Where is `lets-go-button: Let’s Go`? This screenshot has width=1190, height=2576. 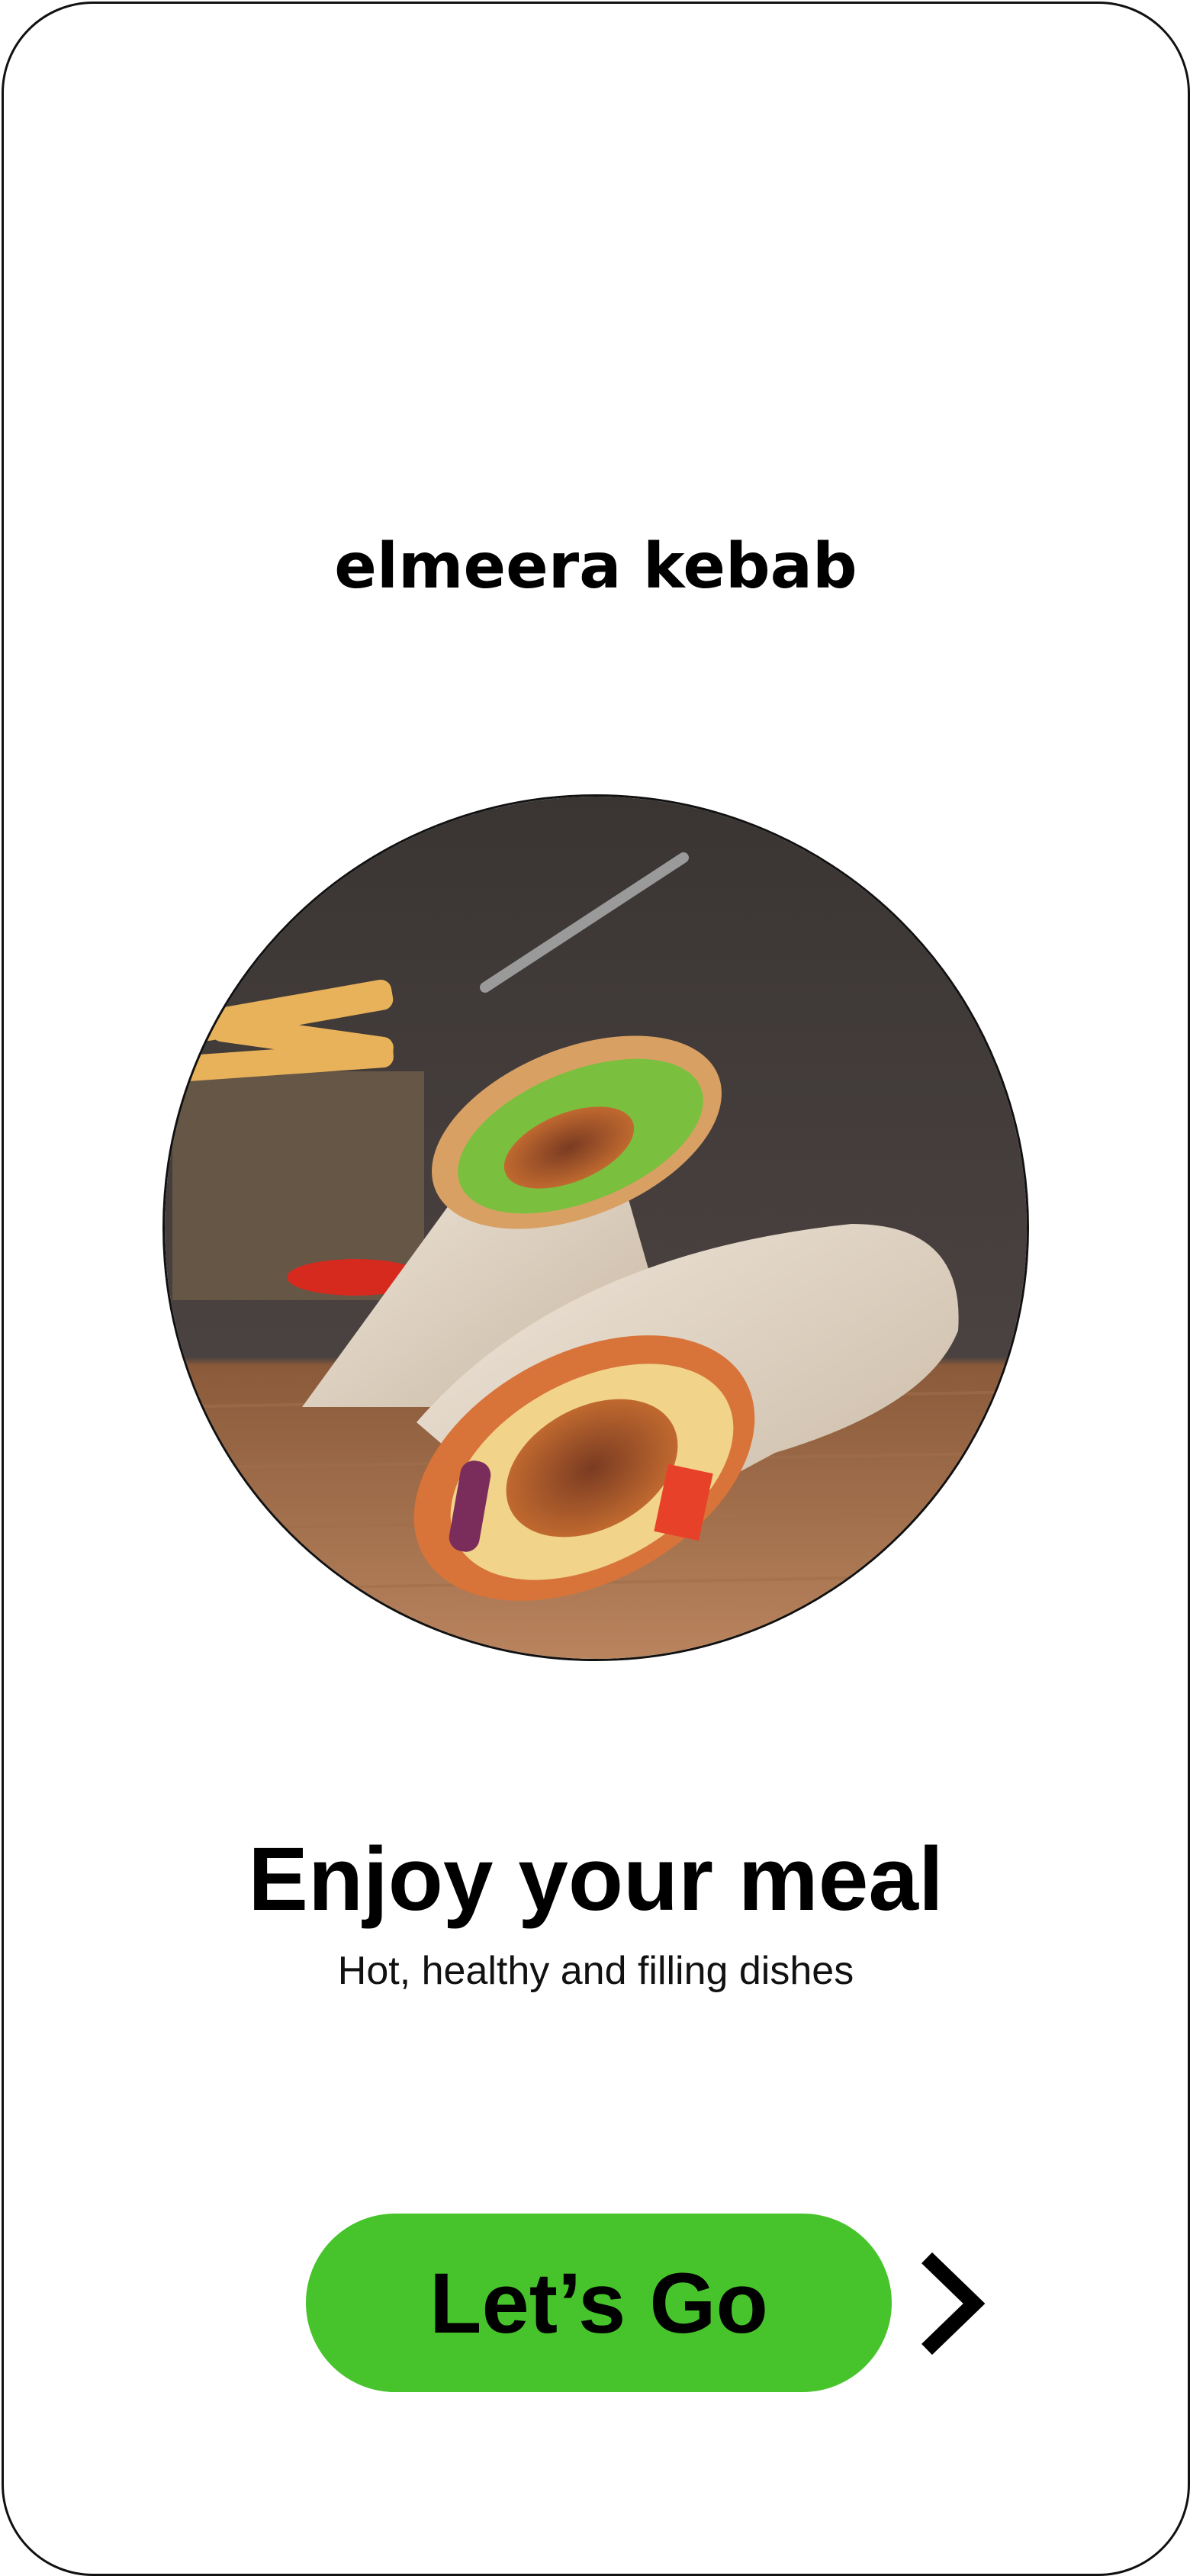
lets-go-button: Let’s Go is located at coordinates (599, 2303).